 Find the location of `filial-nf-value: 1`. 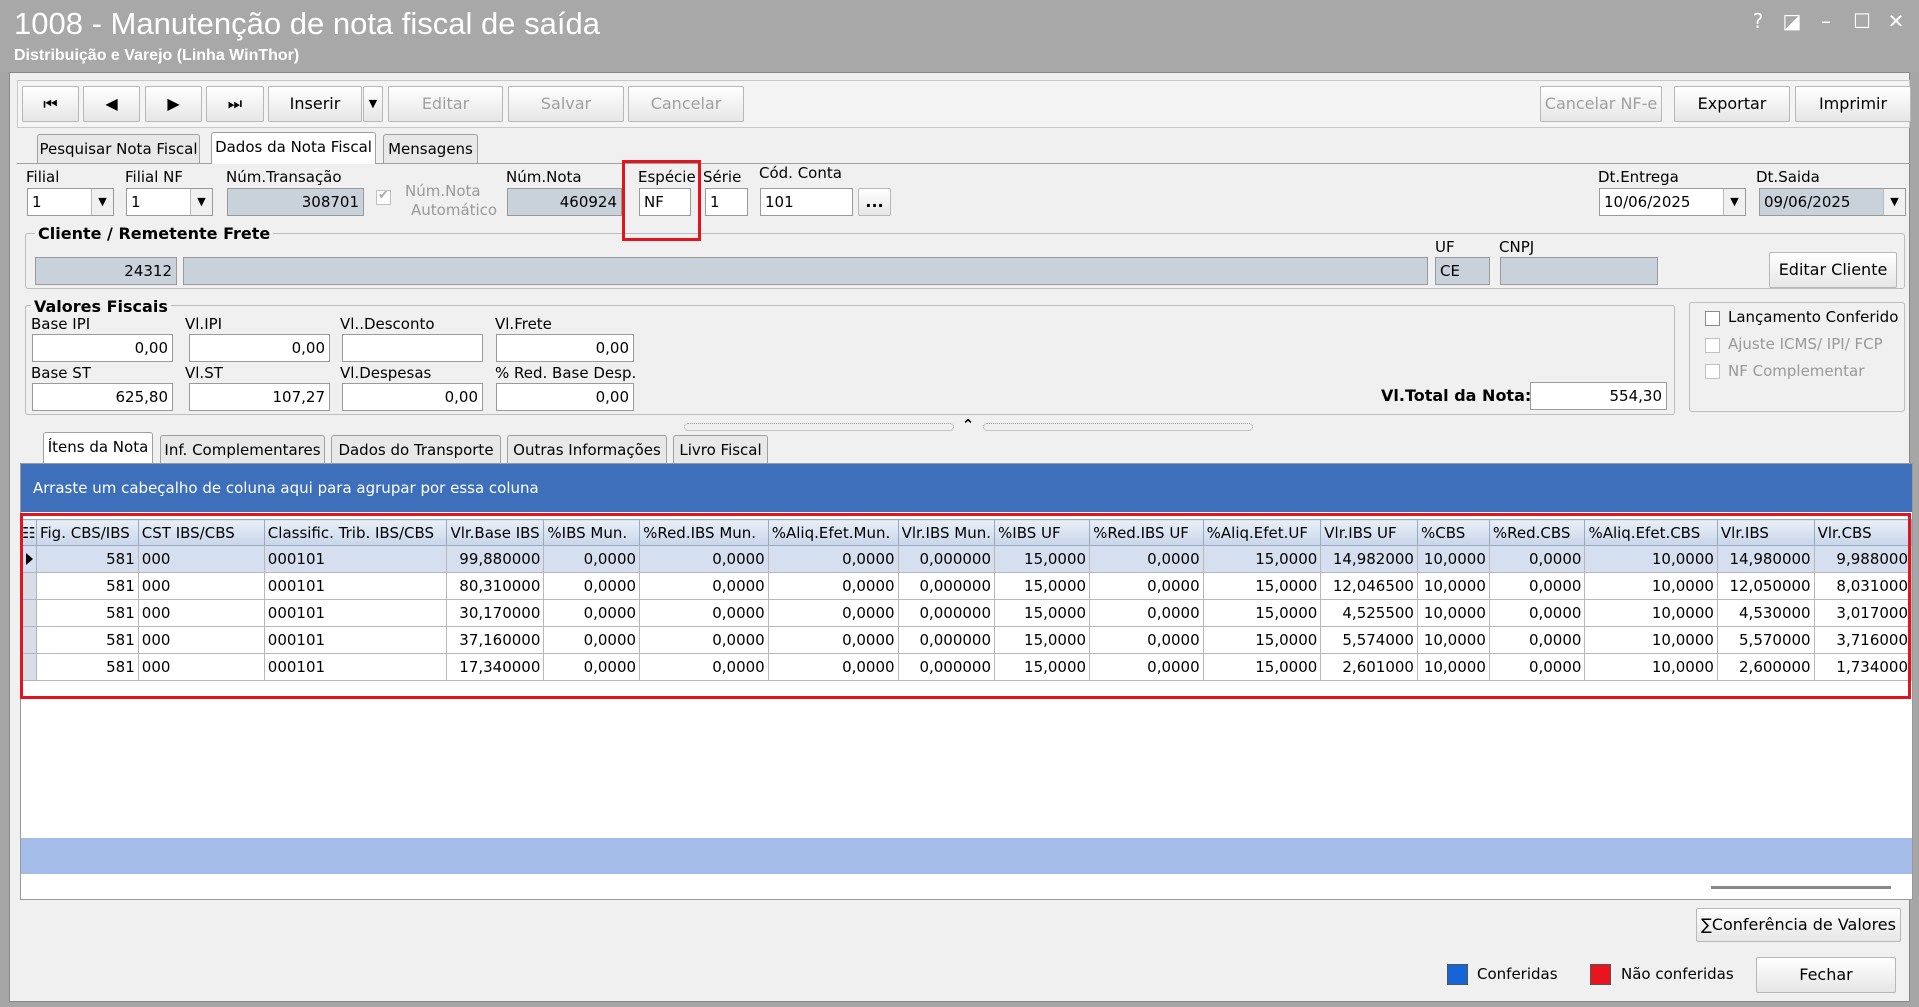

filial-nf-value: 1 is located at coordinates (136, 202).